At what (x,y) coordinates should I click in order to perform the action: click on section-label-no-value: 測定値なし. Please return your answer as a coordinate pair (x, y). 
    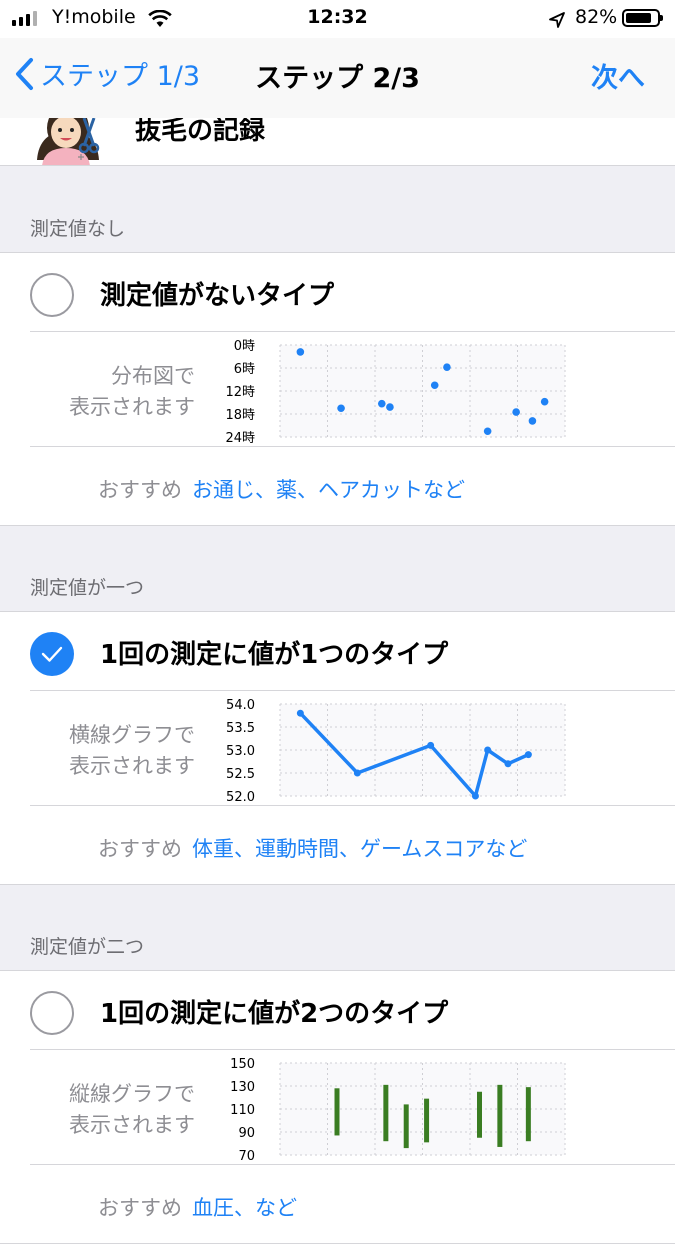
    Looking at the image, I should click on (78, 229).